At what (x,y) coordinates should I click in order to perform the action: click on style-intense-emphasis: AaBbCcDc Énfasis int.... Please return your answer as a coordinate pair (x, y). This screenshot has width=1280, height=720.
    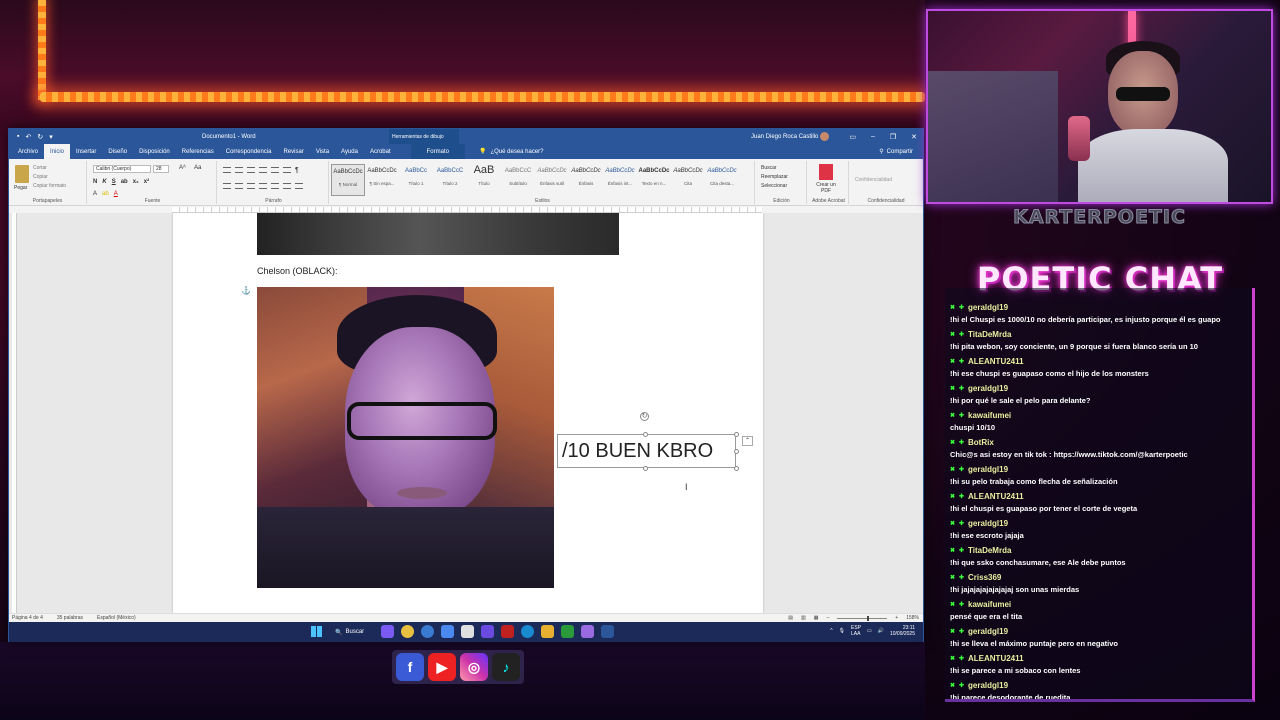
    Looking at the image, I should click on (620, 180).